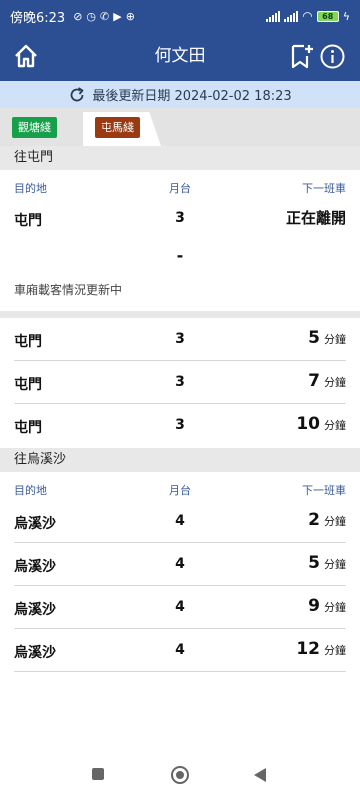  I want to click on train-eta: 10 分鐘, so click(321, 424).